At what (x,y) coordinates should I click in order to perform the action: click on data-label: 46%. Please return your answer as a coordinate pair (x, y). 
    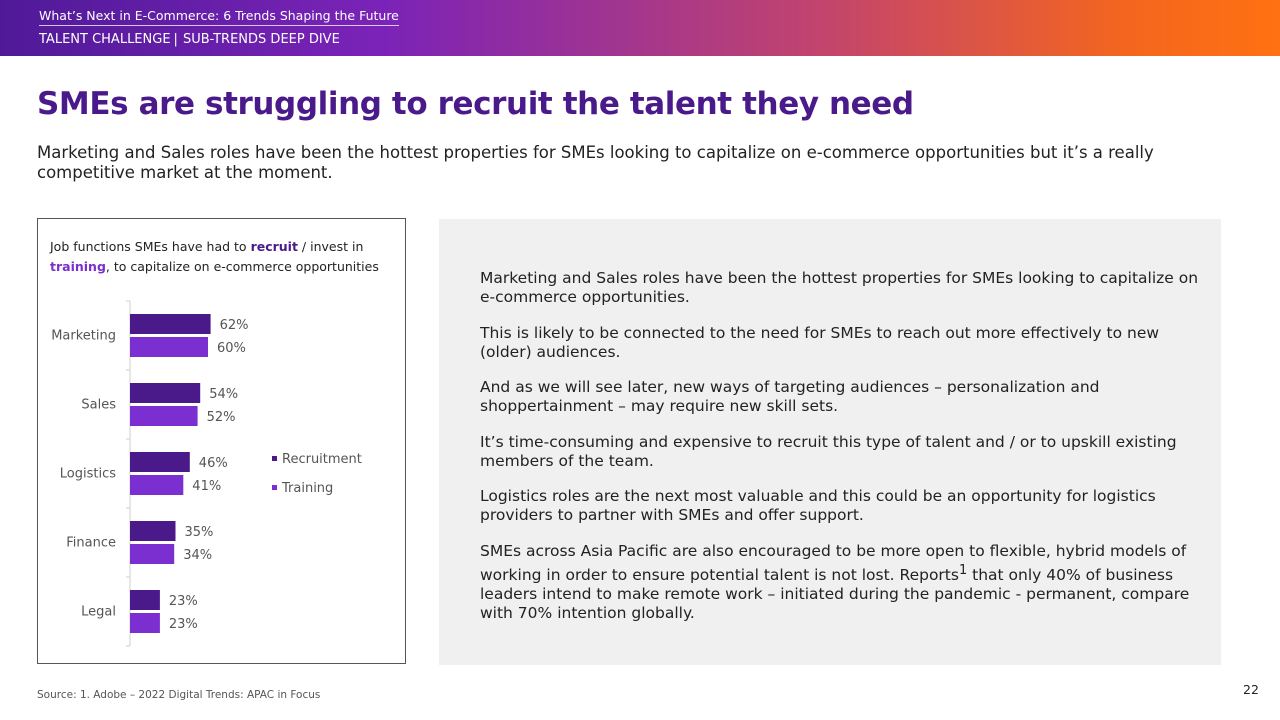
    Looking at the image, I should click on (213, 463).